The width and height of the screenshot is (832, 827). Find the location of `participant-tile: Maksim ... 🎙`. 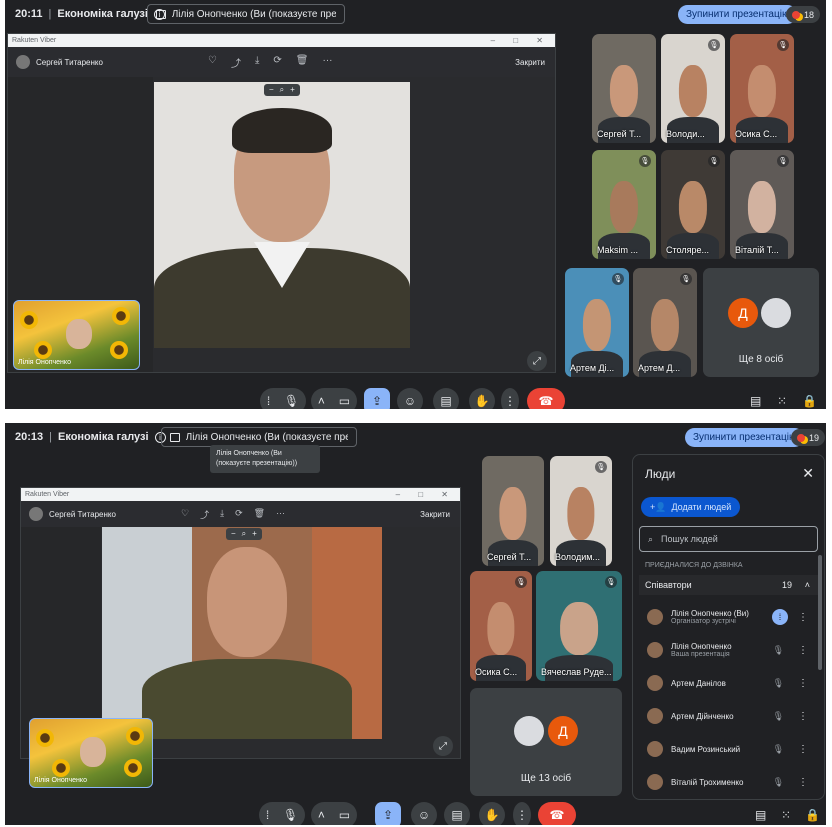

participant-tile: Maksim ... 🎙 is located at coordinates (624, 204).